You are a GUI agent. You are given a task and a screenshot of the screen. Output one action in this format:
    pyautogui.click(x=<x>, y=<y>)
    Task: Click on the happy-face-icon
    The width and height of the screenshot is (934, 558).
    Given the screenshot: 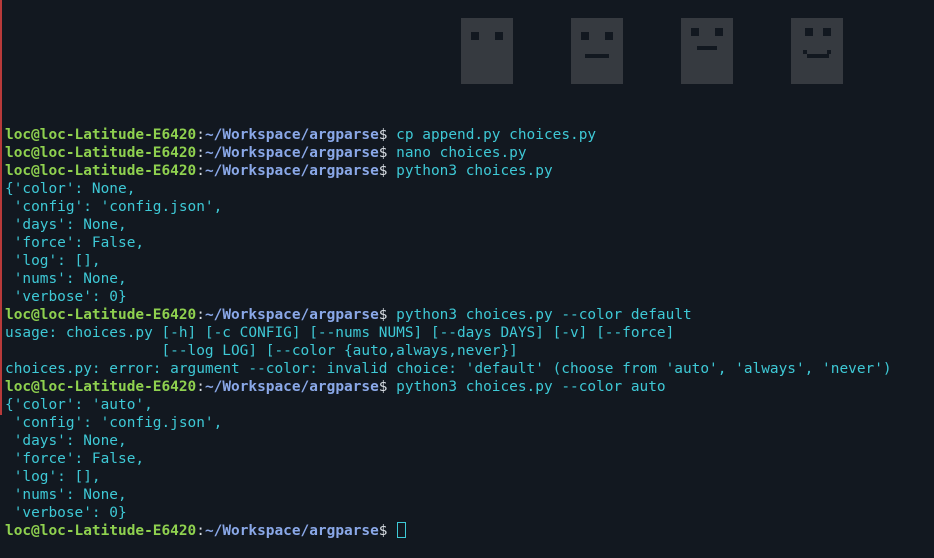 What is the action you would take?
    pyautogui.click(x=797, y=42)
    